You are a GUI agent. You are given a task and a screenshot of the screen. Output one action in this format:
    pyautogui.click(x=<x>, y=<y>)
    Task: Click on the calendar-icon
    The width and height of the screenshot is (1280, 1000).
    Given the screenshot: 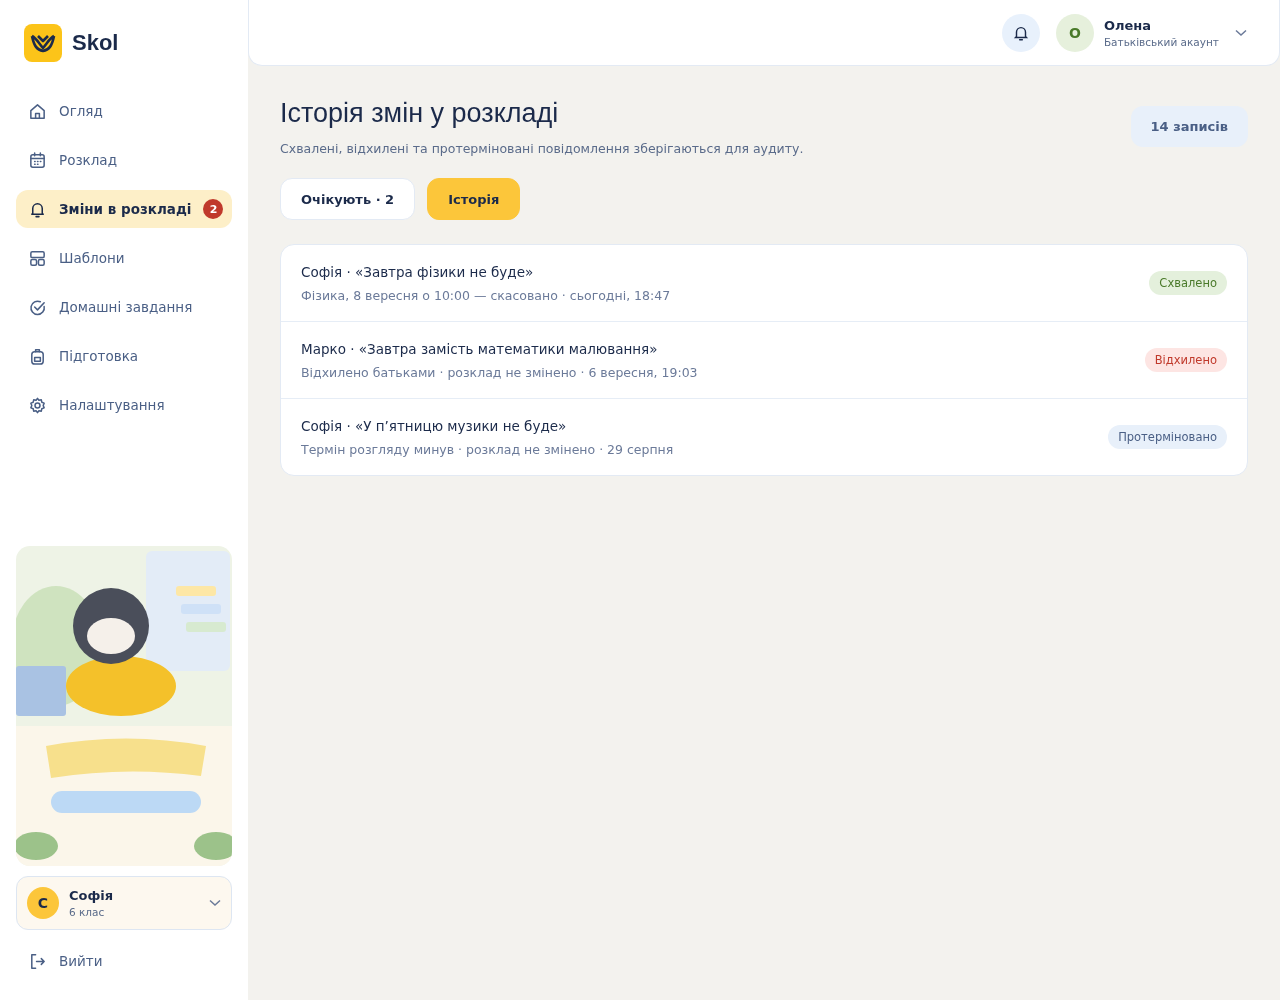 What is the action you would take?
    pyautogui.click(x=37, y=160)
    